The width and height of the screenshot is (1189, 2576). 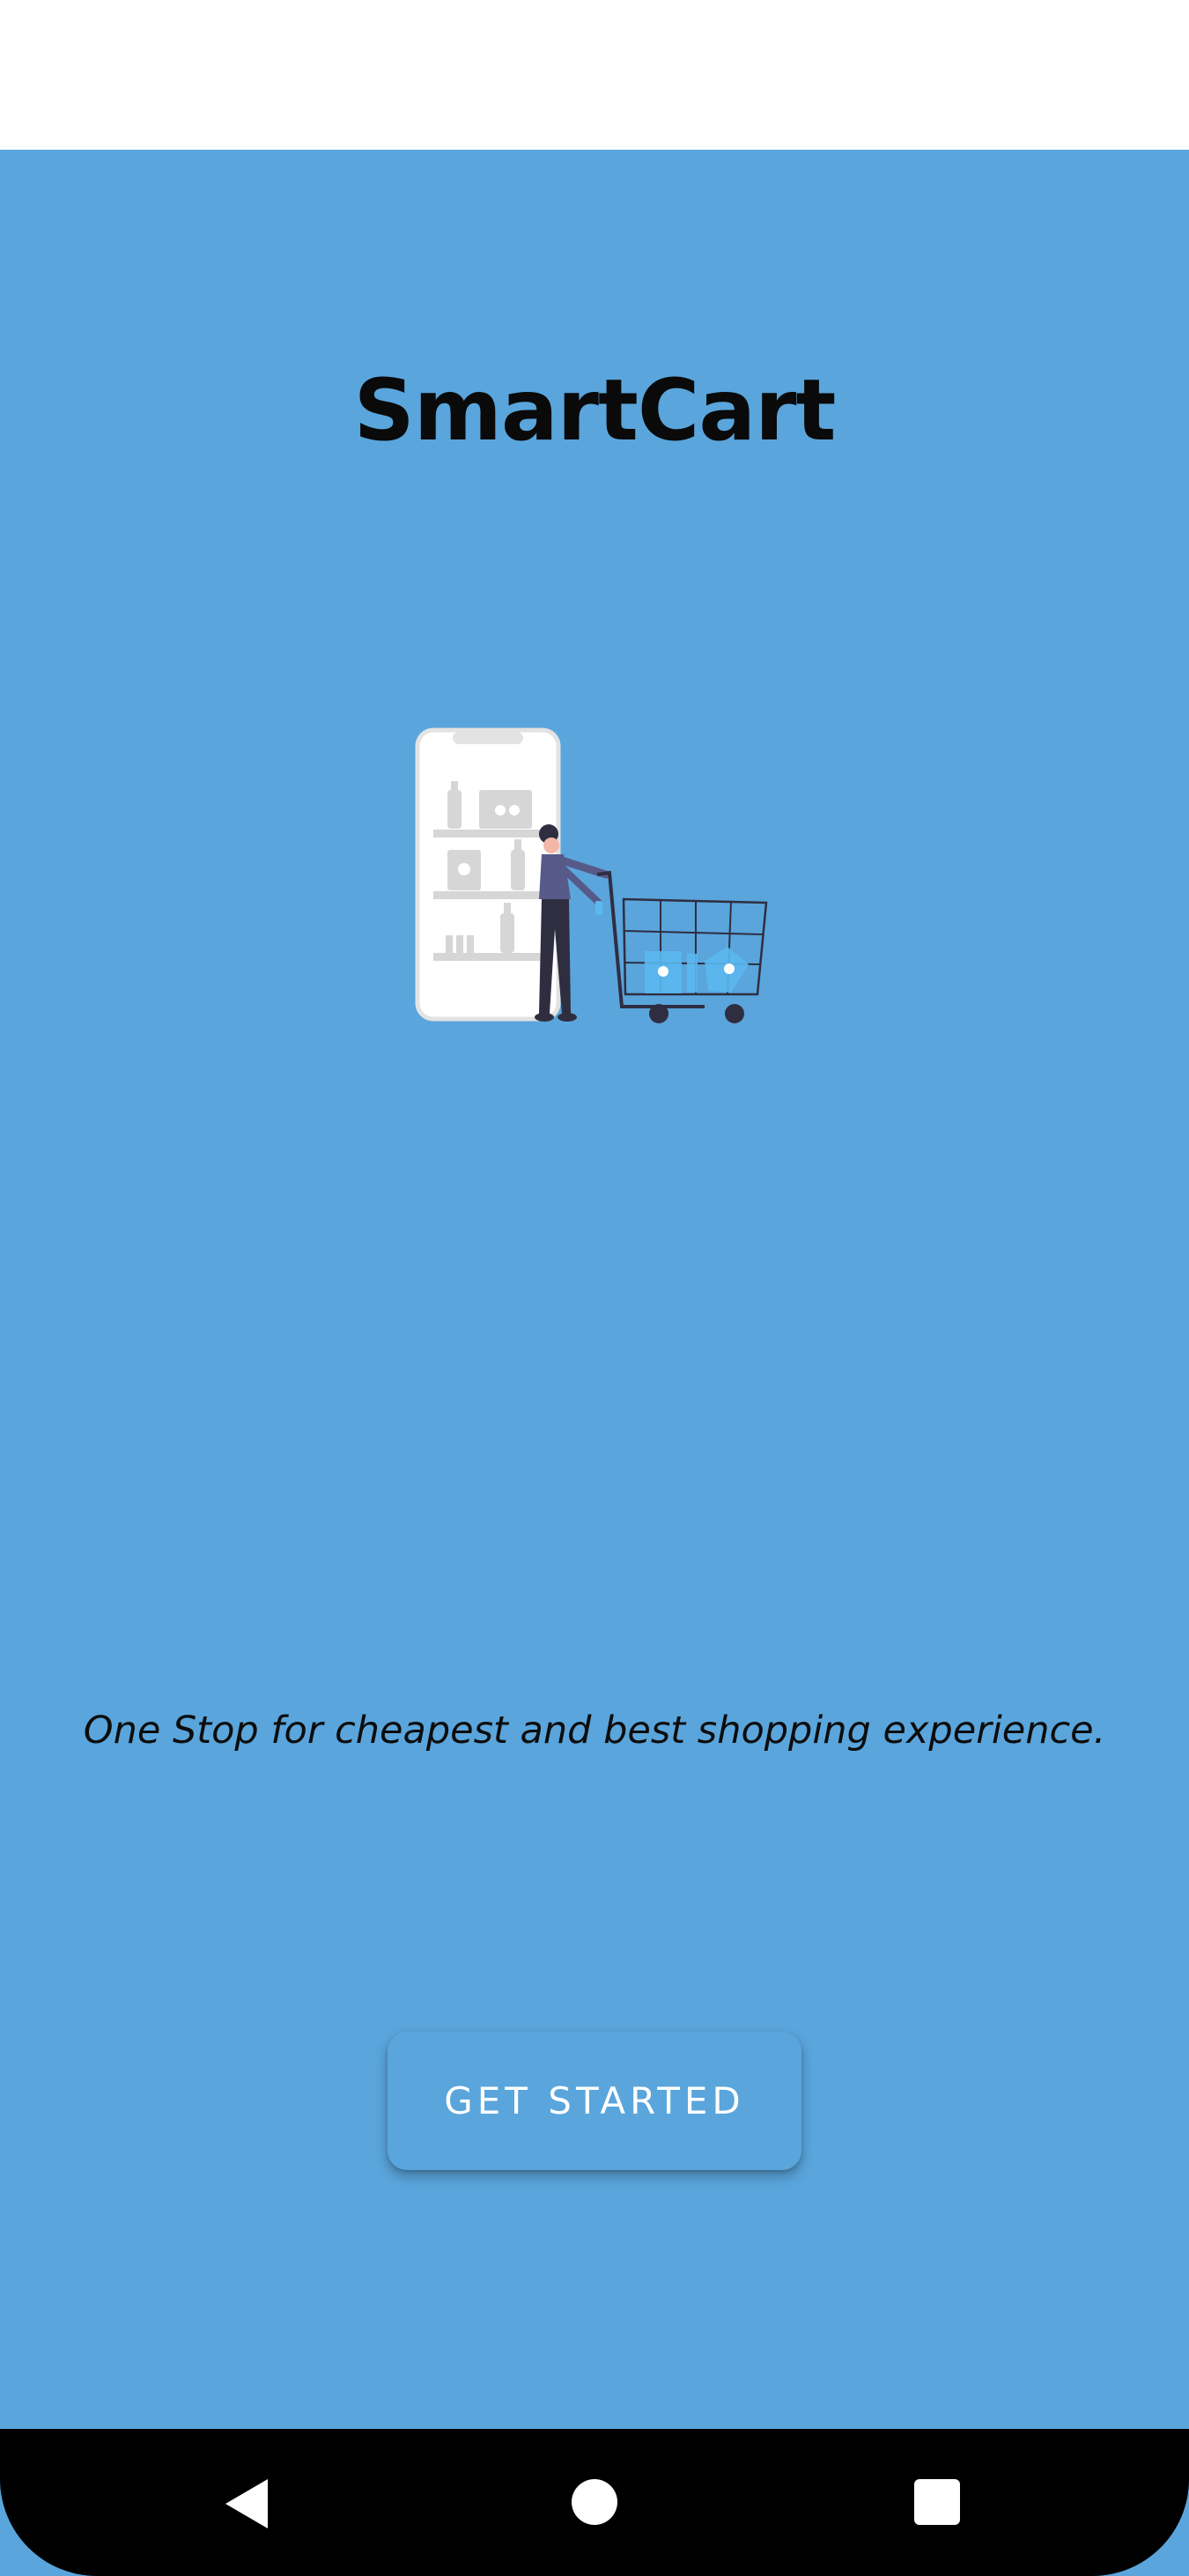 I want to click on nav-back-button, so click(x=248, y=2502).